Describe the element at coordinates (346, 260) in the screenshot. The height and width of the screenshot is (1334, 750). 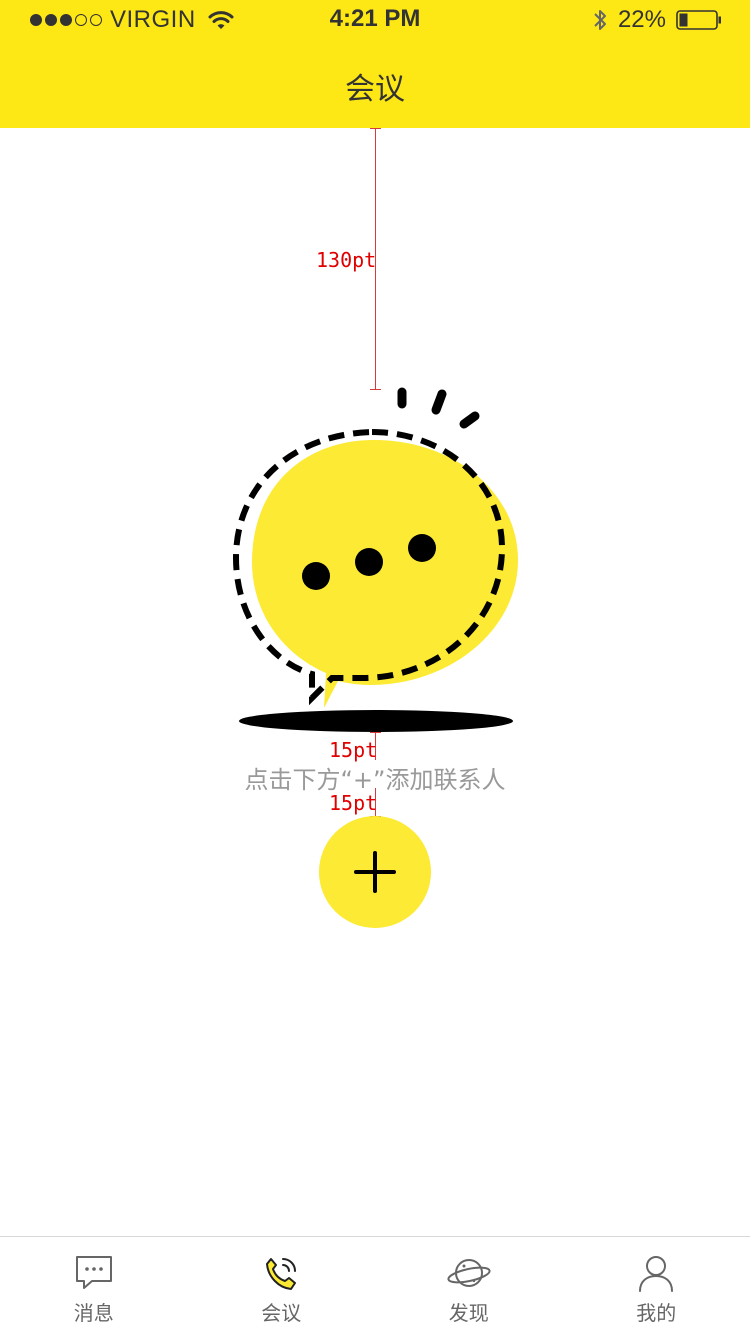
I see `spacing-label-top: 130pt` at that location.